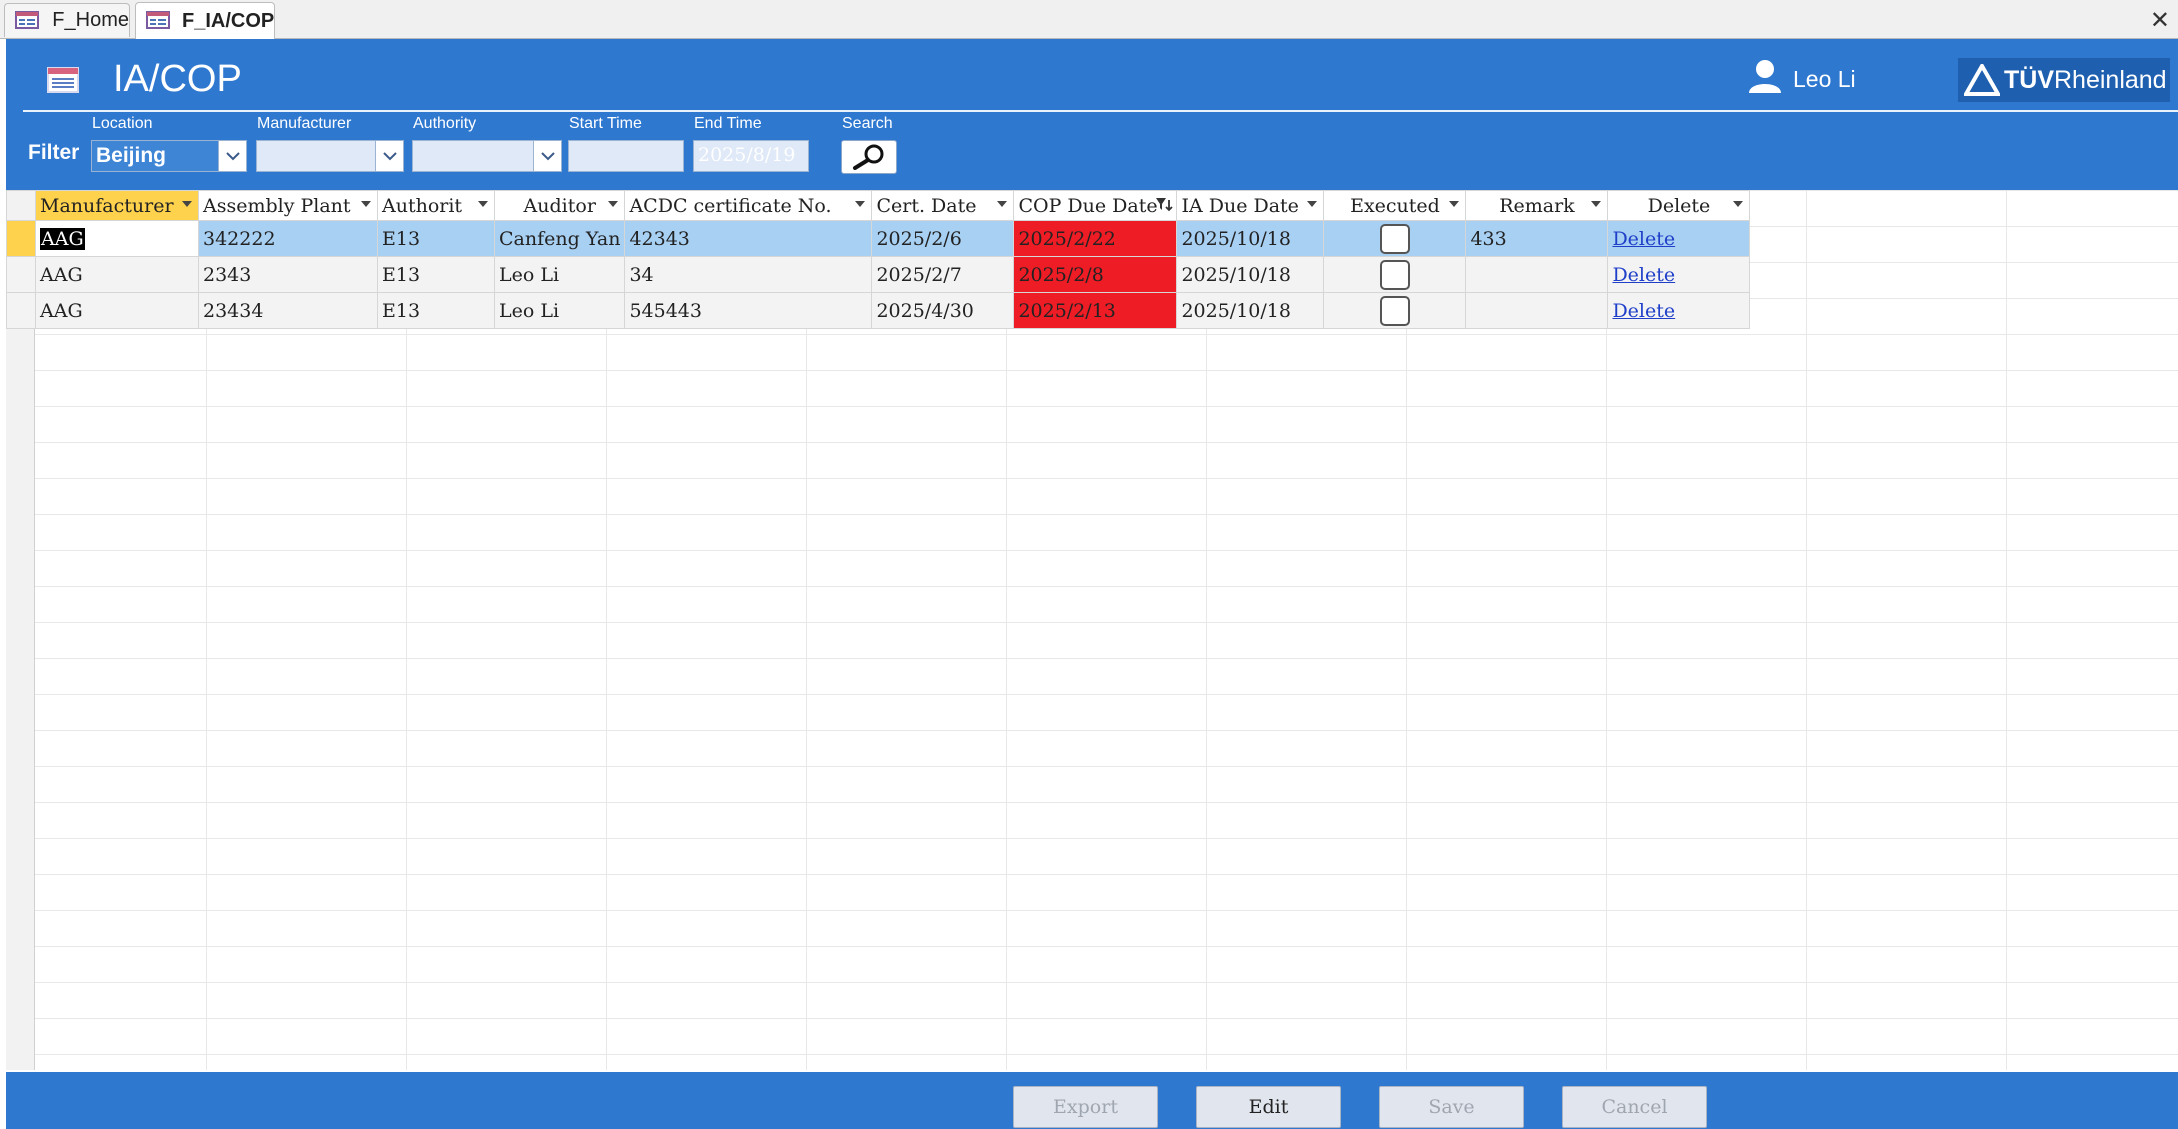  I want to click on cell-cop-due-date: 2025/2/13, so click(1095, 310).